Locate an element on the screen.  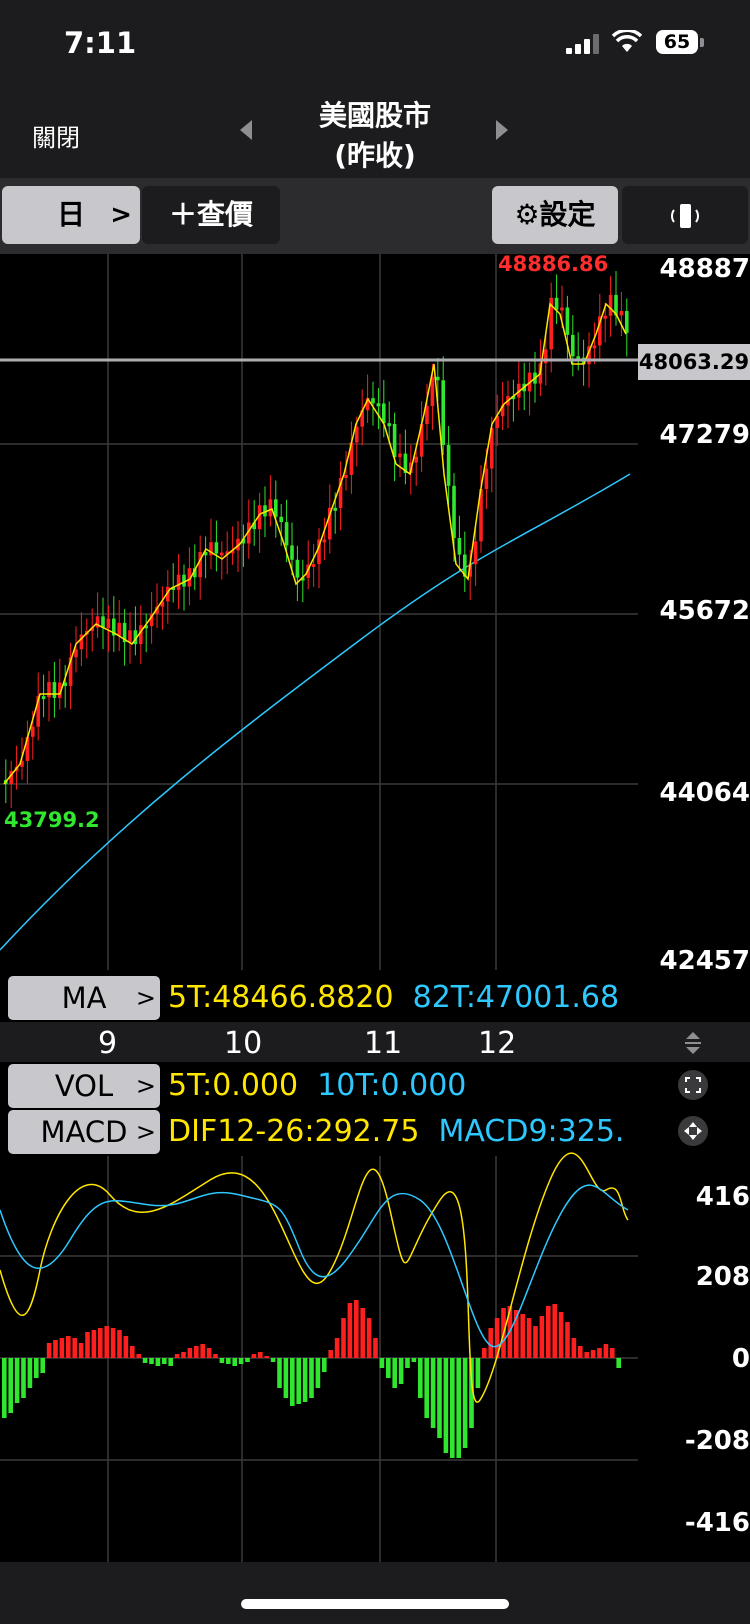
y-label-3: 45672 is located at coordinates (704, 611).